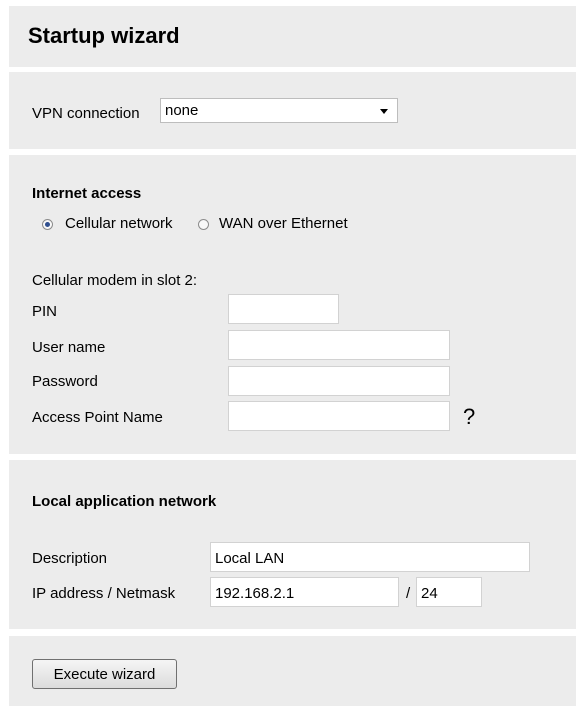 The width and height of the screenshot is (576, 706). I want to click on help-icon: ?, so click(469, 417).